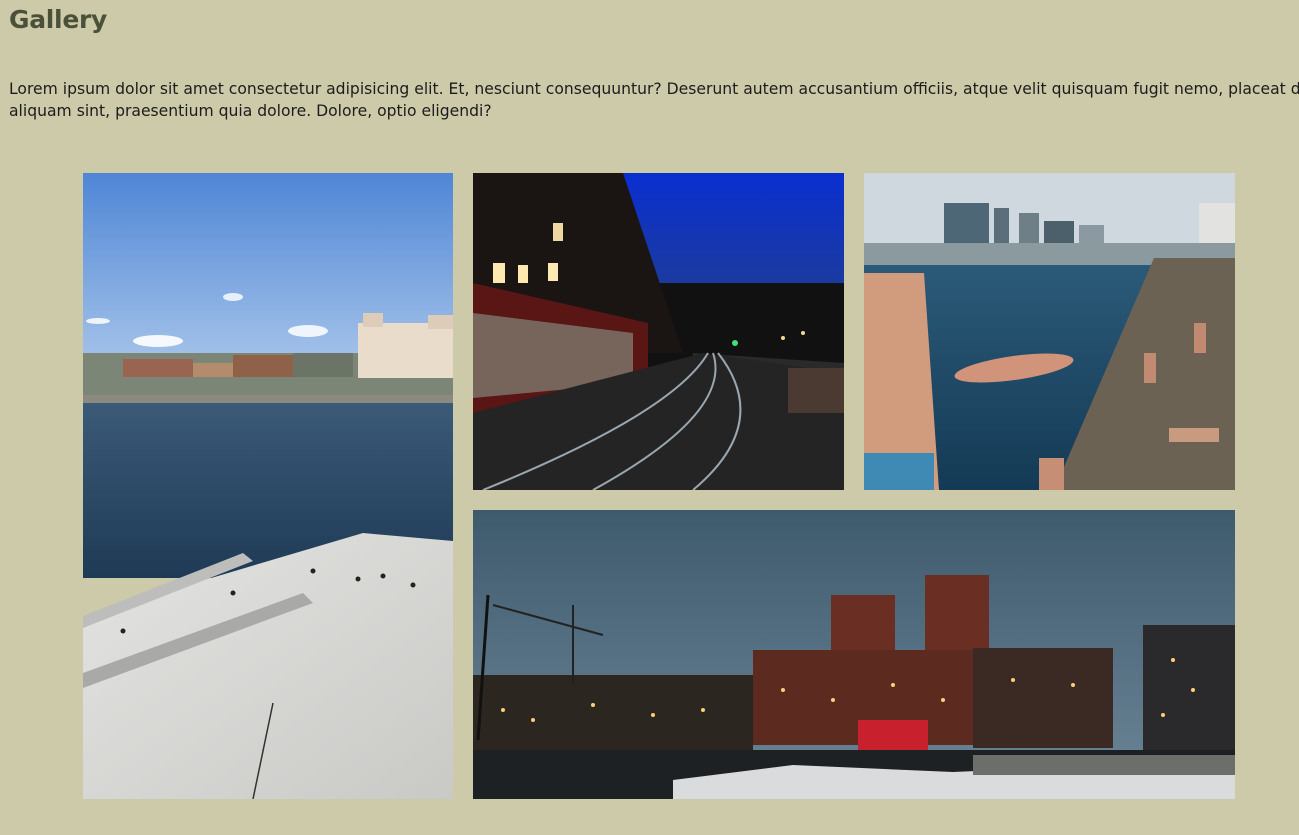  I want to click on tram-street-photo, so click(658, 331).